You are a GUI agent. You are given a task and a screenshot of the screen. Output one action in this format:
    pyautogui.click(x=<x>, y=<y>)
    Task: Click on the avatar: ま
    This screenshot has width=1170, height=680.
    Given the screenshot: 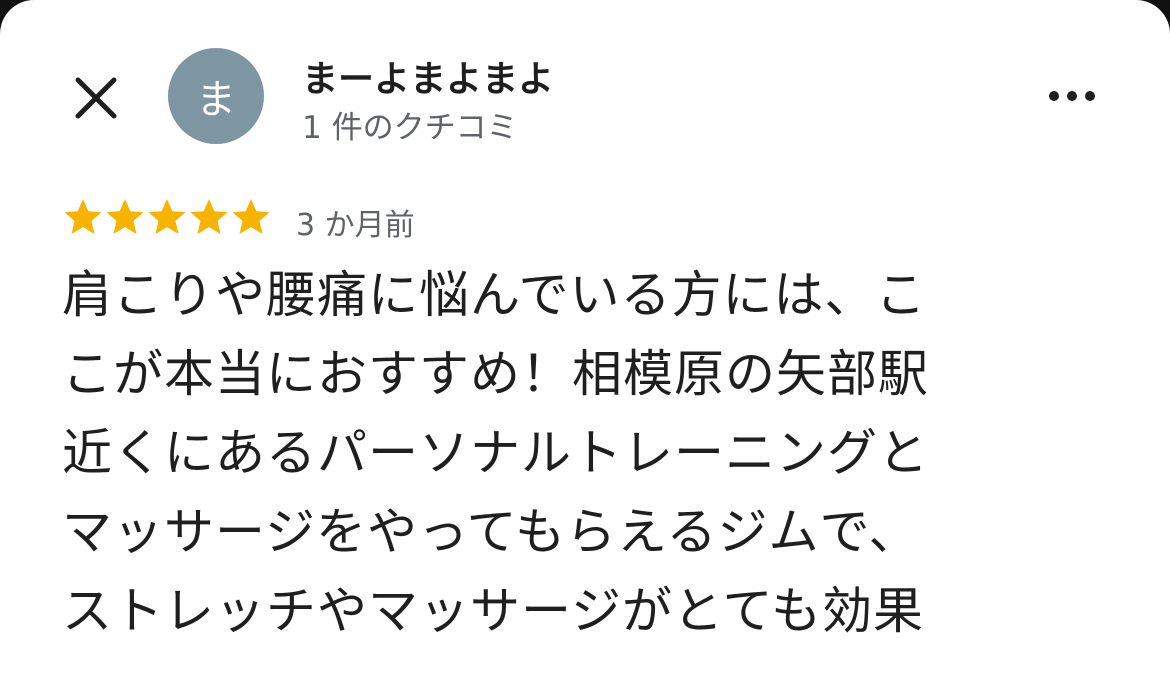 What is the action you would take?
    pyautogui.click(x=216, y=96)
    